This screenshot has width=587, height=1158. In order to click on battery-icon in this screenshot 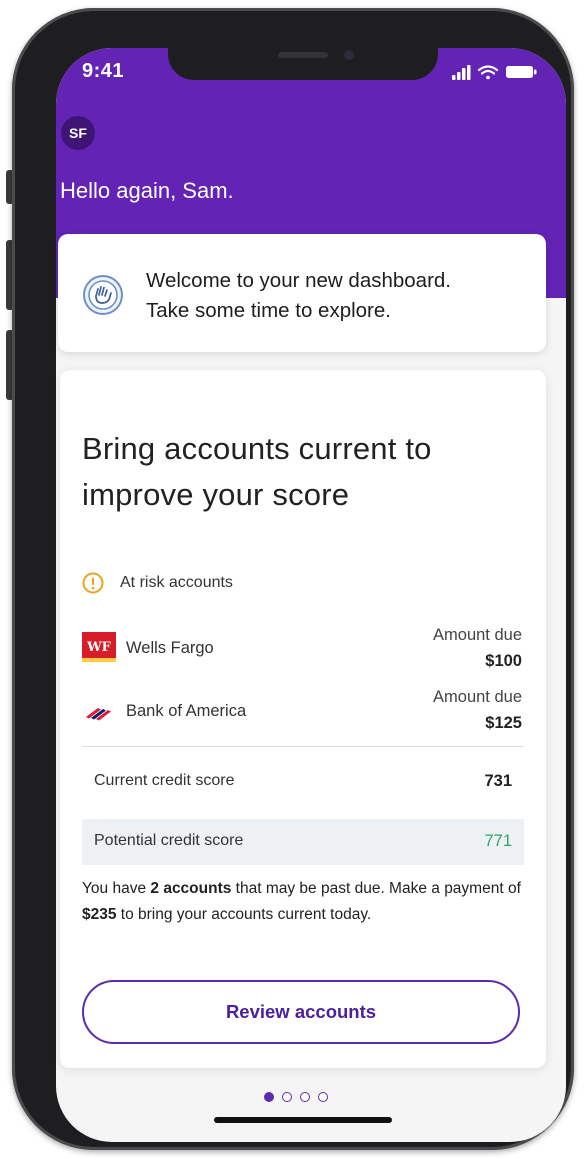, I will do `click(521, 72)`.